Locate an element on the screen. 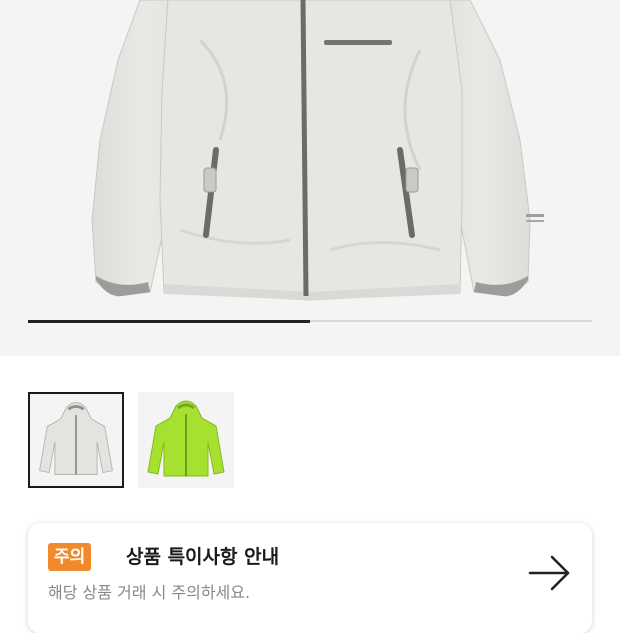  jacket-light-gray-icon is located at coordinates (76, 438).